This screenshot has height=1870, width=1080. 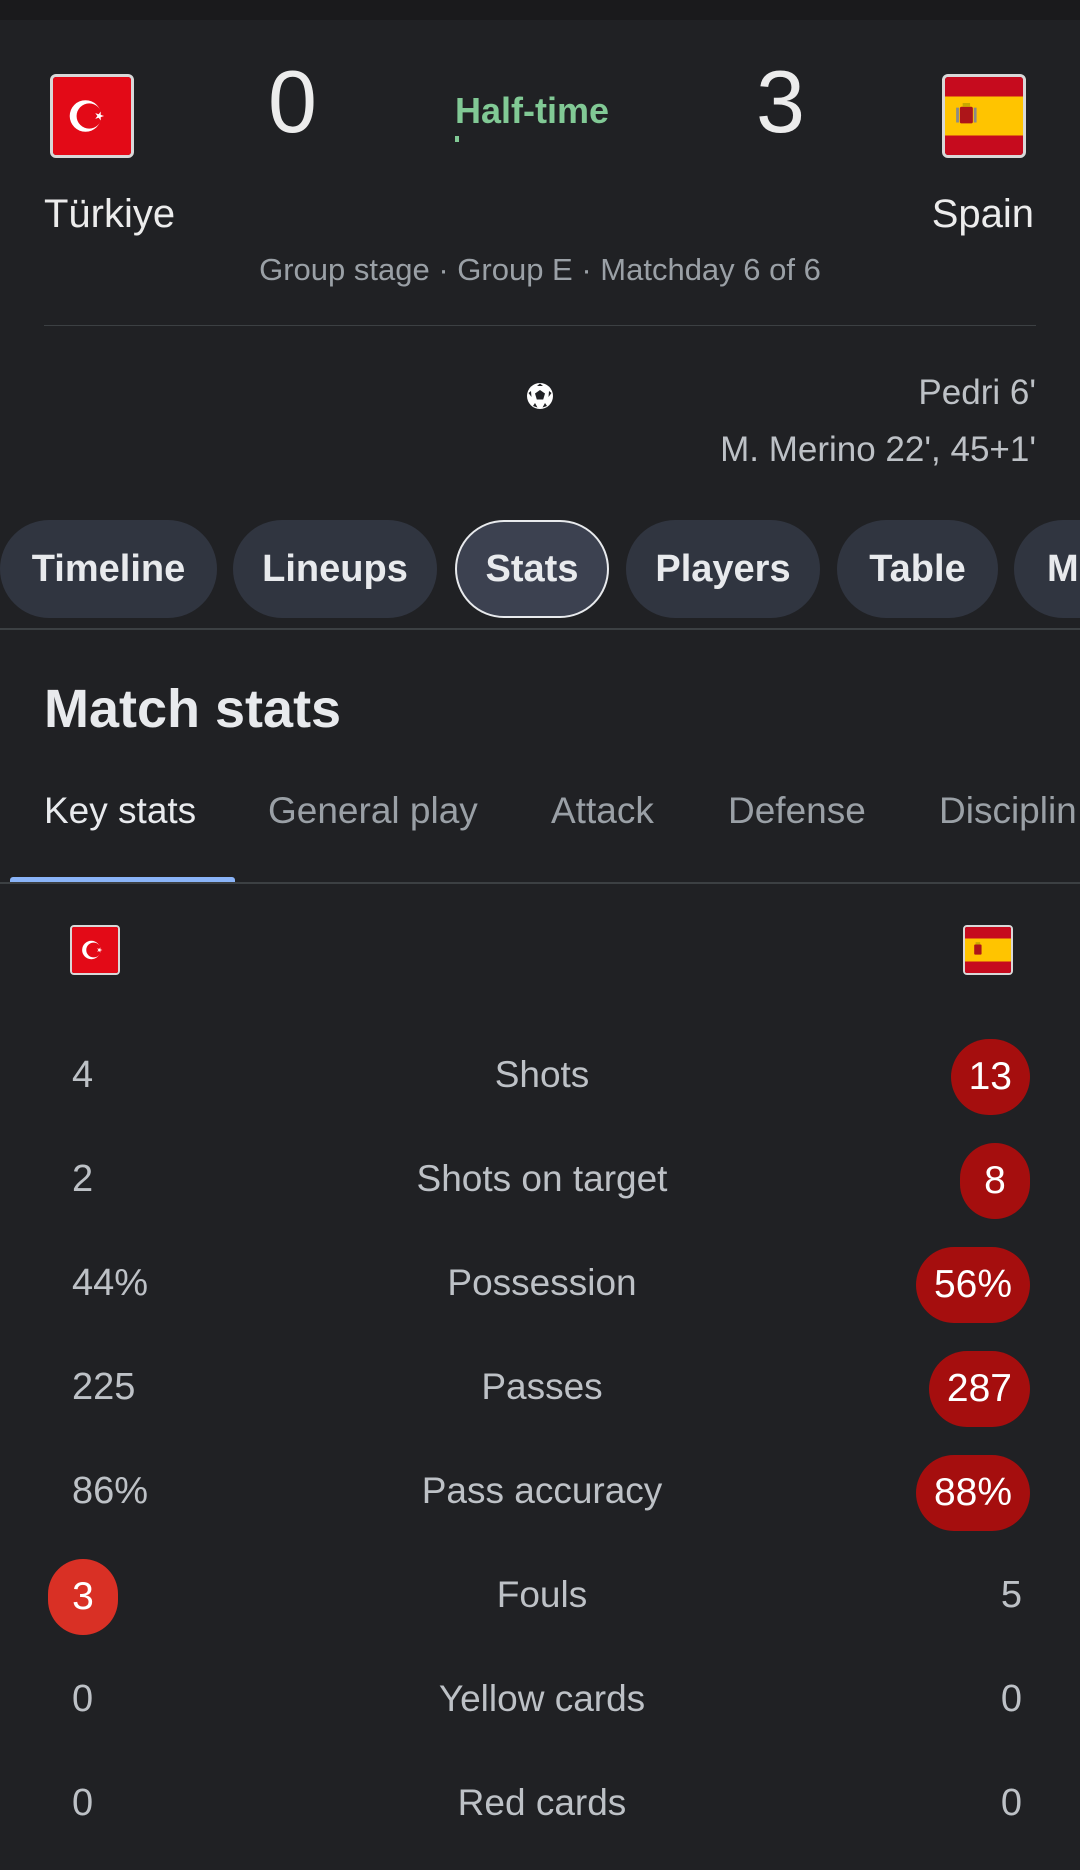 What do you see at coordinates (109, 214) in the screenshot?
I see `home-team-name: Türkiye` at bounding box center [109, 214].